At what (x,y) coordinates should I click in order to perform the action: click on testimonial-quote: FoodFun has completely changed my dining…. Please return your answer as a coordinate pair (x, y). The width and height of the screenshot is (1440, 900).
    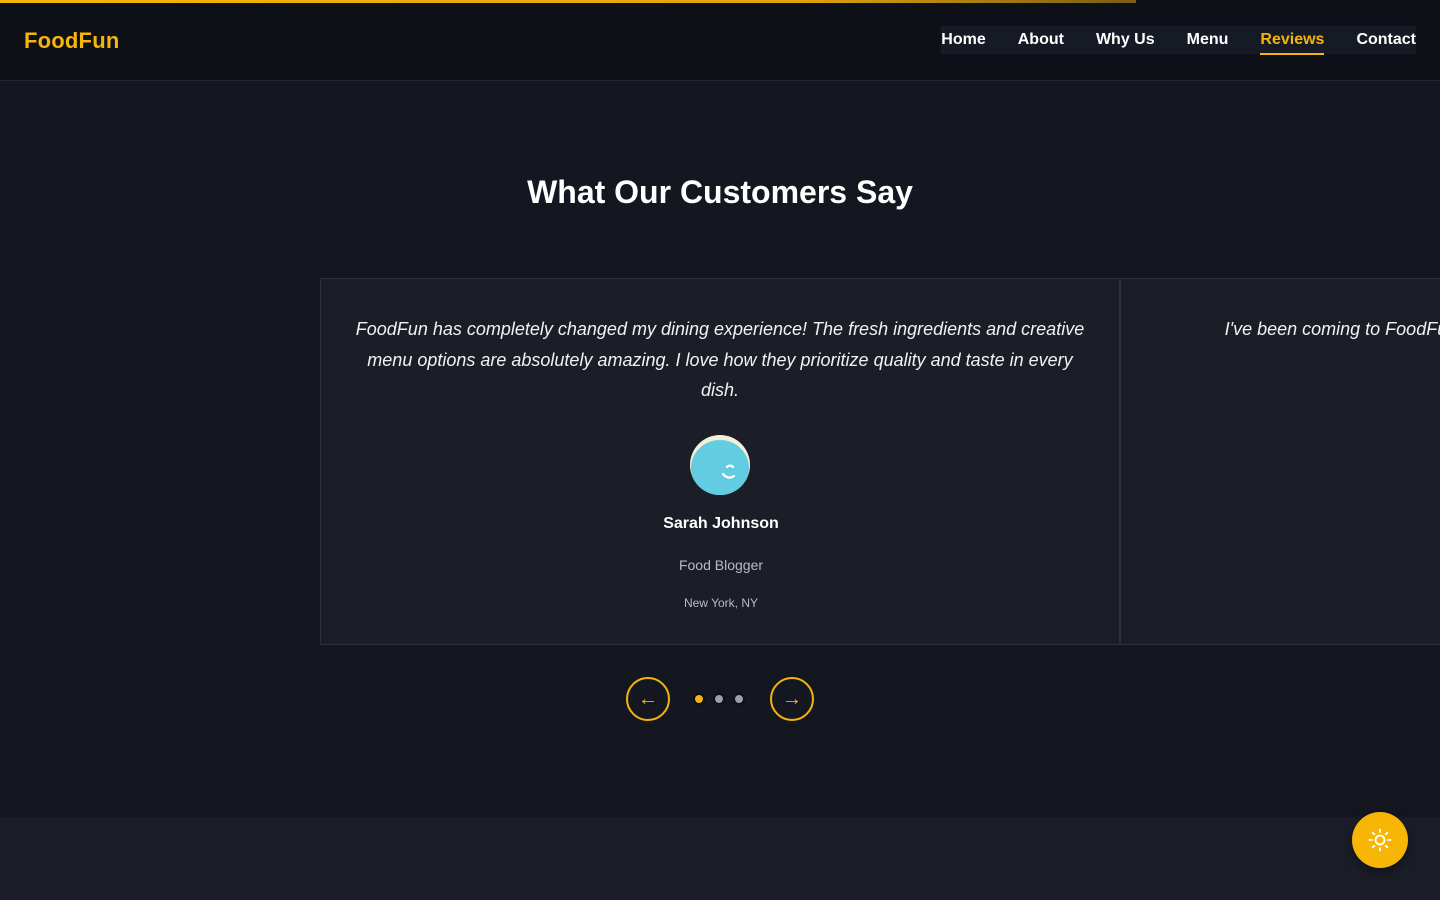
    Looking at the image, I should click on (720, 359).